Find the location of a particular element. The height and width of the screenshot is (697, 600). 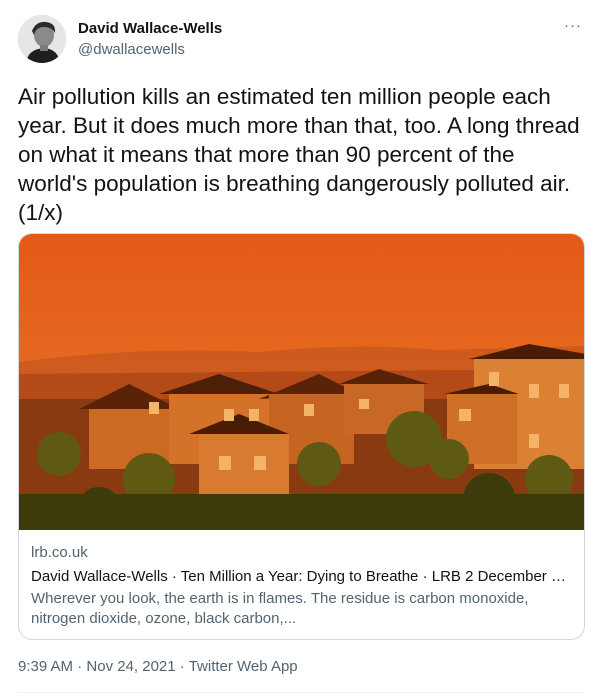

avatar is located at coordinates (42, 39).